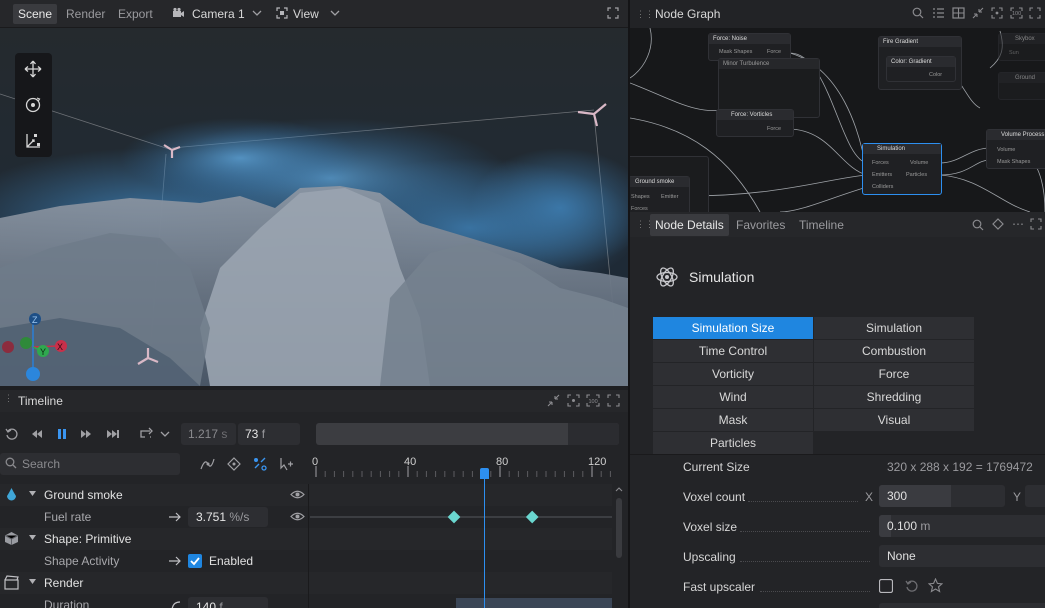 The height and width of the screenshot is (608, 1045). Describe the element at coordinates (760, 225) in the screenshot. I see `tab-favorites: Favorites` at that location.